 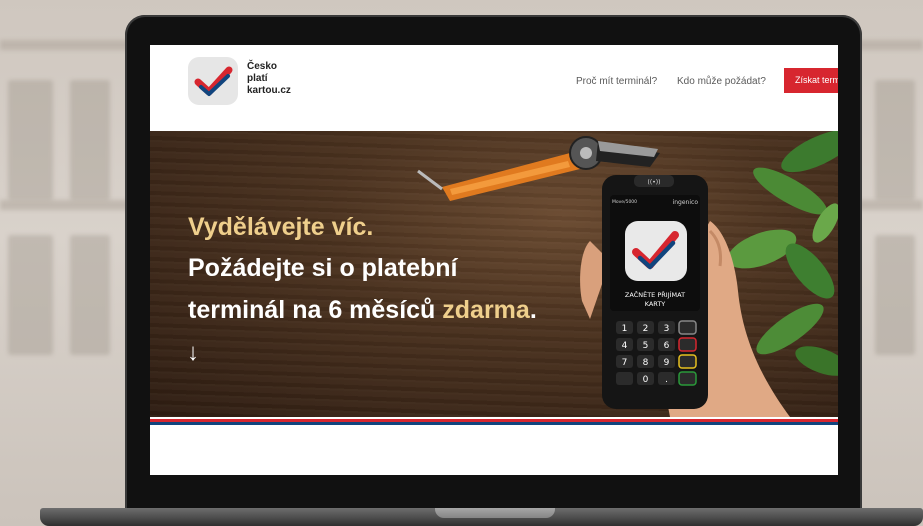 What do you see at coordinates (667, 363) in the screenshot?
I see `keypad-key-label: 9` at bounding box center [667, 363].